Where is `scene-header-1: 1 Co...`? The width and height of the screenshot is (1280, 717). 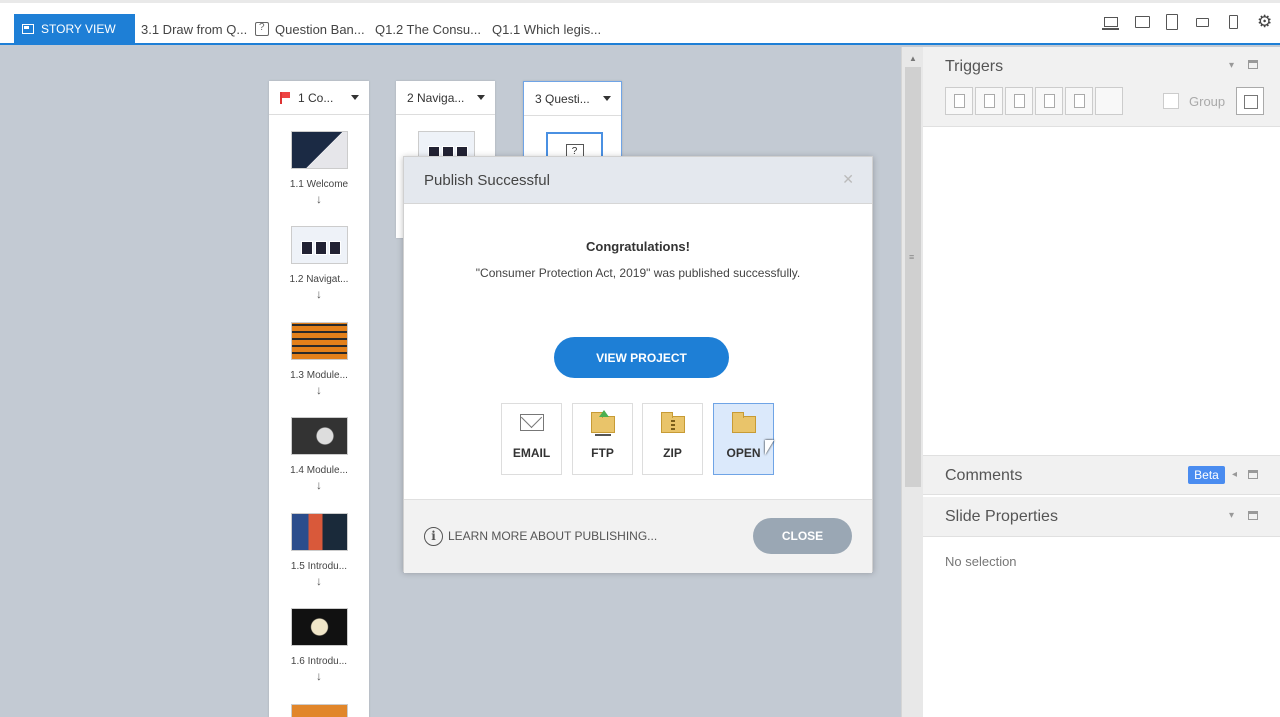
scene-header-1: 1 Co... is located at coordinates (319, 98).